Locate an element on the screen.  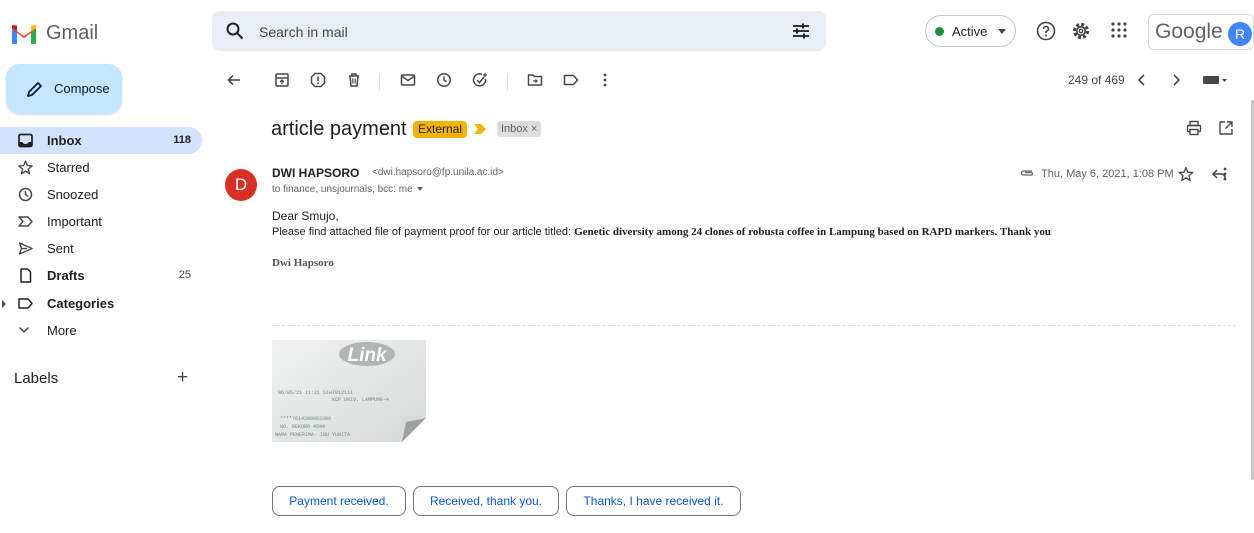
settings-gear-icon is located at coordinates (1081, 31).